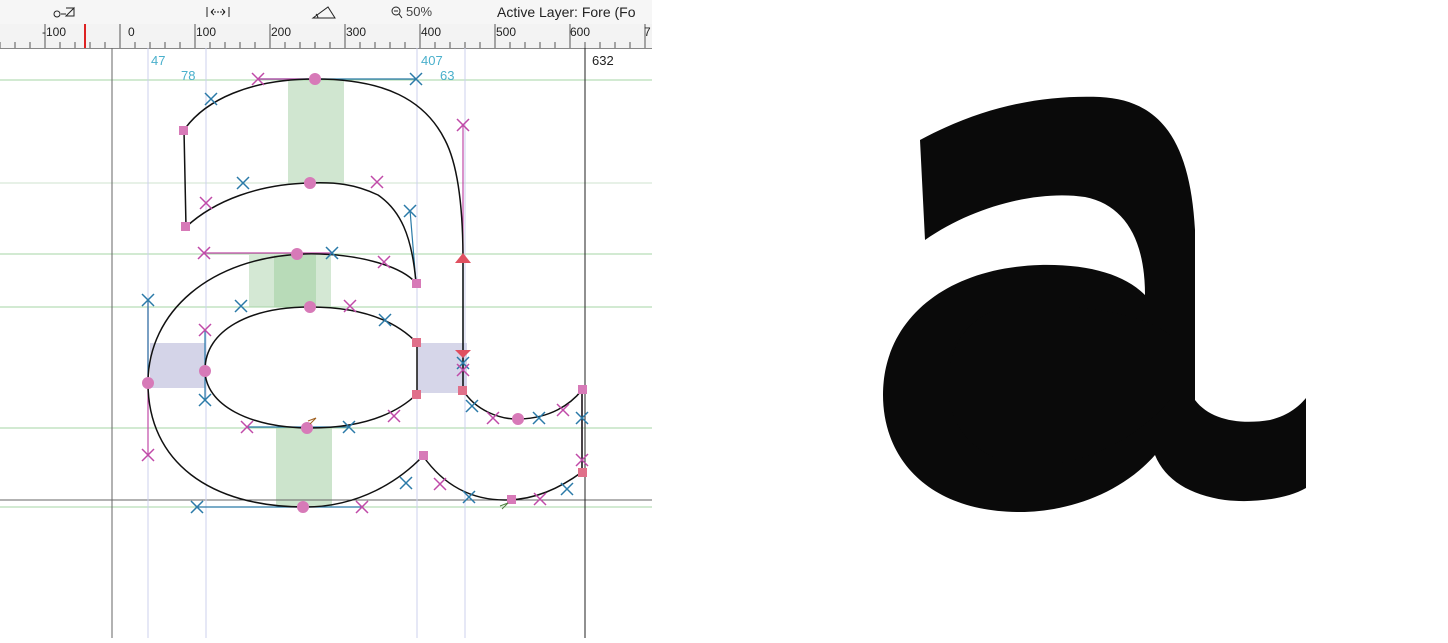 This screenshot has height=643, width=1448. What do you see at coordinates (206, 32) in the screenshot?
I see `ruler-label: 100` at bounding box center [206, 32].